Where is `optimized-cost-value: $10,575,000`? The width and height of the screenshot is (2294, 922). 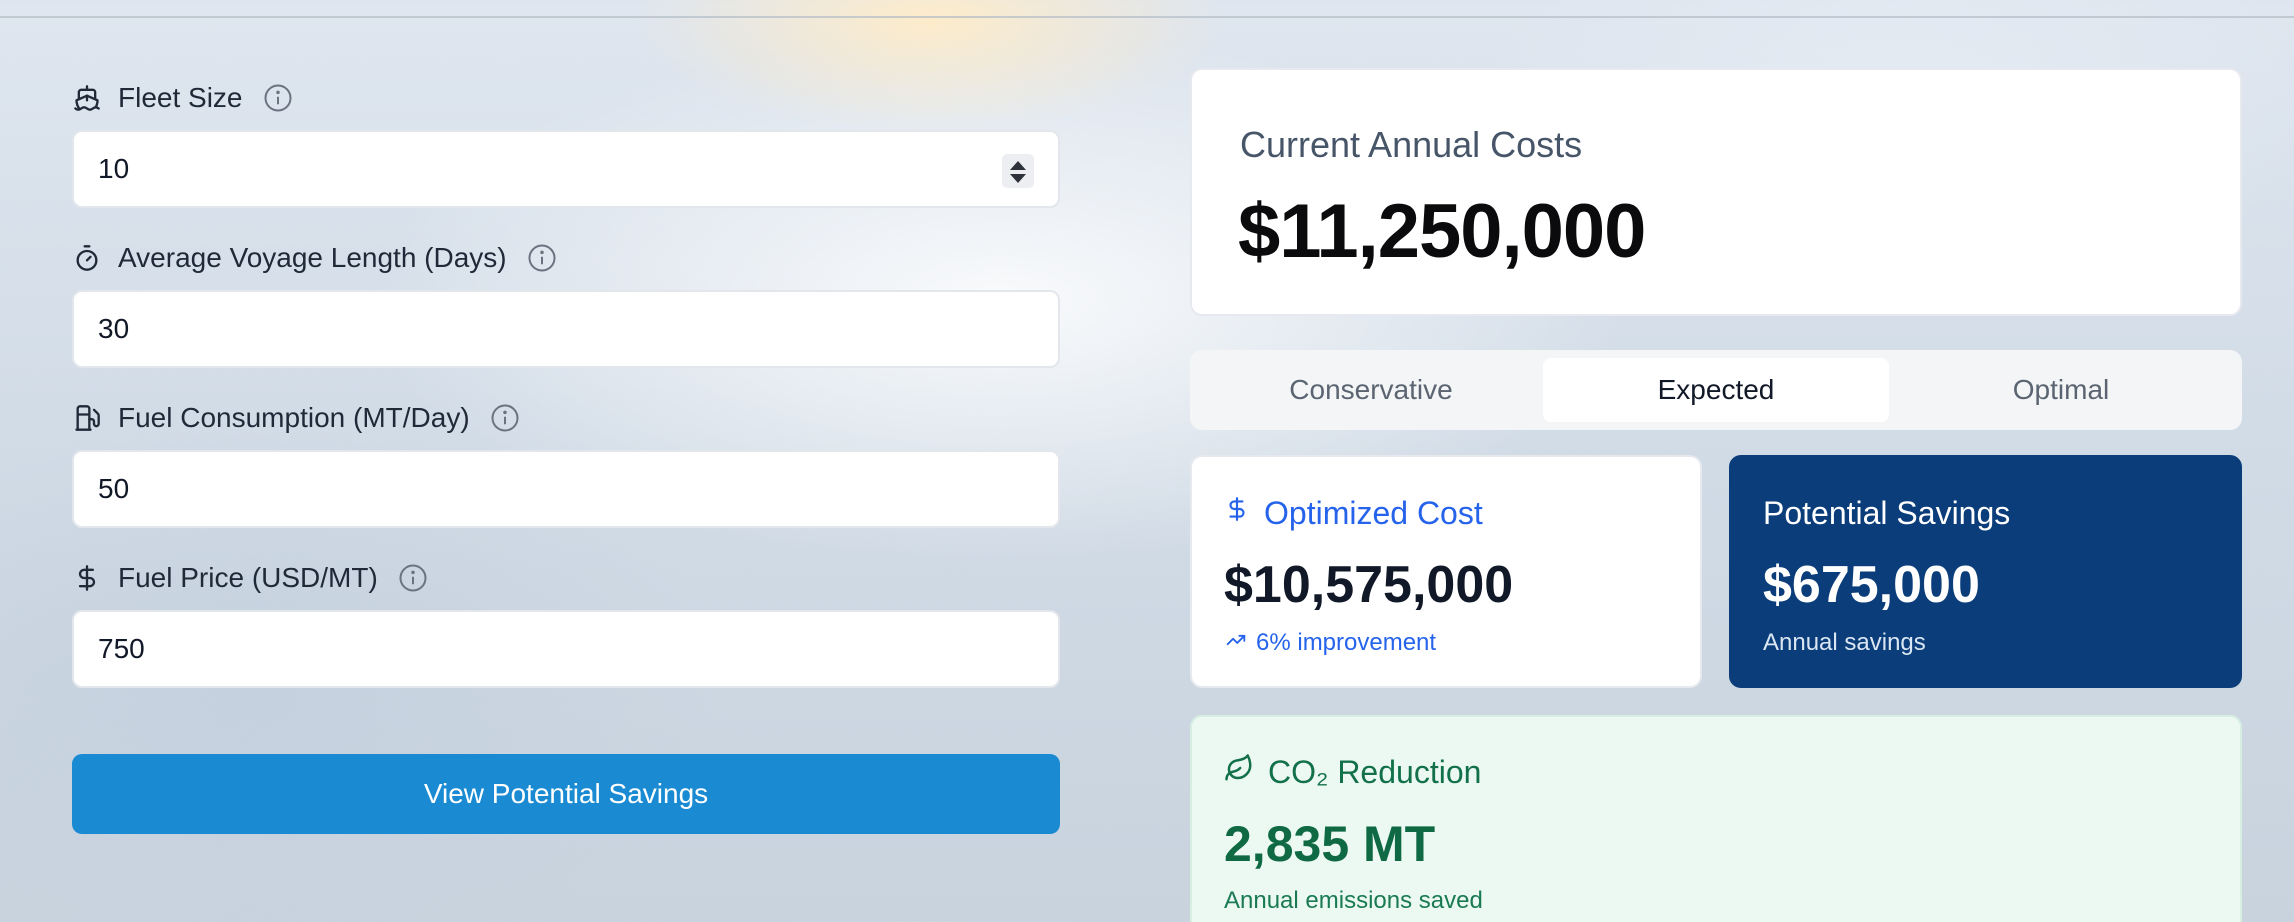
optimized-cost-value: $10,575,000 is located at coordinates (1369, 585).